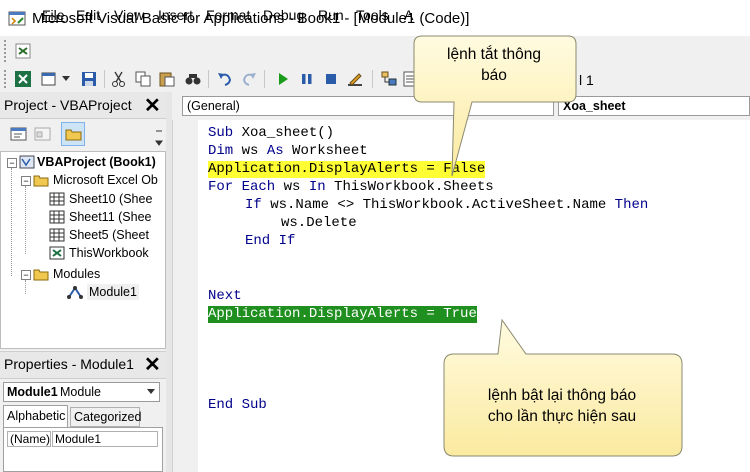 The height and width of the screenshot is (472, 750). I want to click on tree-item-excel-objects: Microsoft Excel Ob, so click(105, 180).